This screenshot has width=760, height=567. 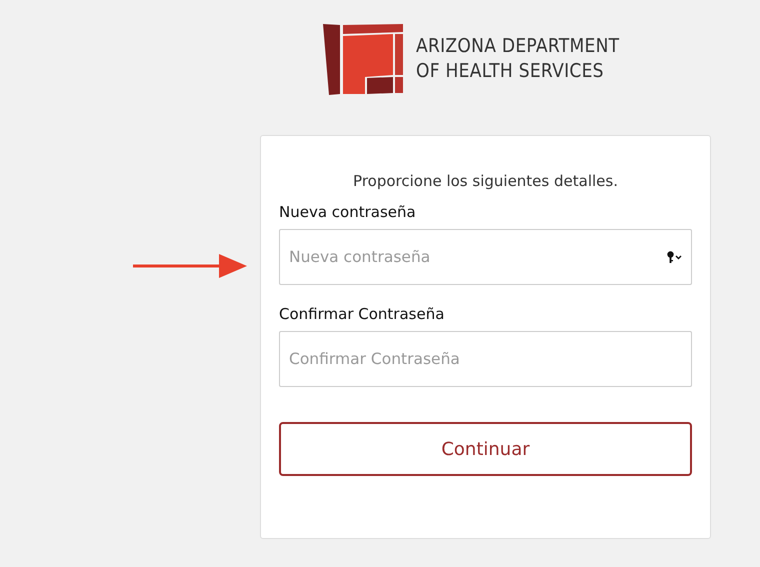 What do you see at coordinates (190, 266) in the screenshot?
I see `arrow-icon` at bounding box center [190, 266].